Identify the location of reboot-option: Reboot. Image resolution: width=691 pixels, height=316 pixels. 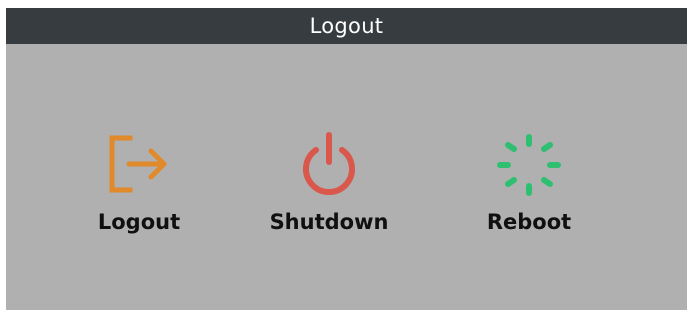
(529, 192).